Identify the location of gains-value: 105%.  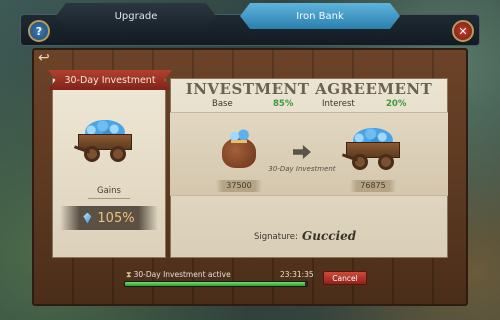
(116, 218).